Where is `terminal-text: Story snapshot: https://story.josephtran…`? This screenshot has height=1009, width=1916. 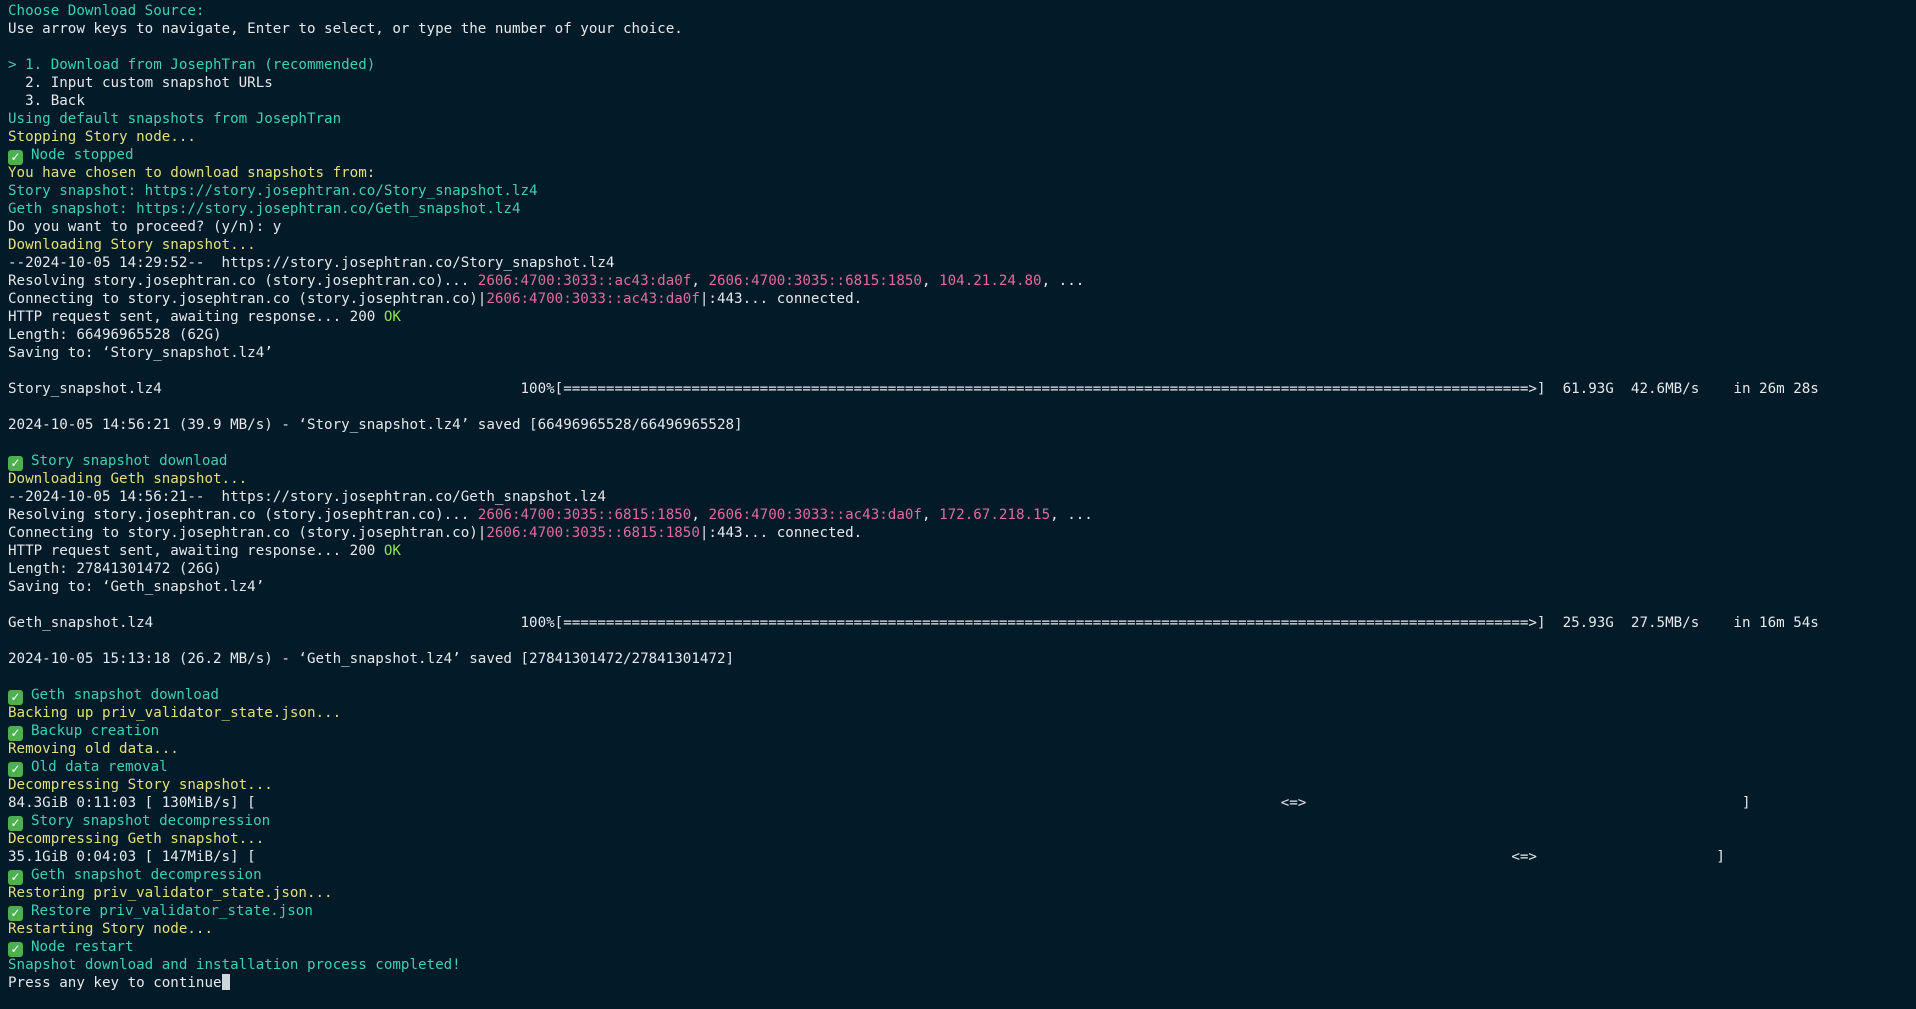
terminal-text: Story snapshot: https://story.josephtran… is located at coordinates (273, 191).